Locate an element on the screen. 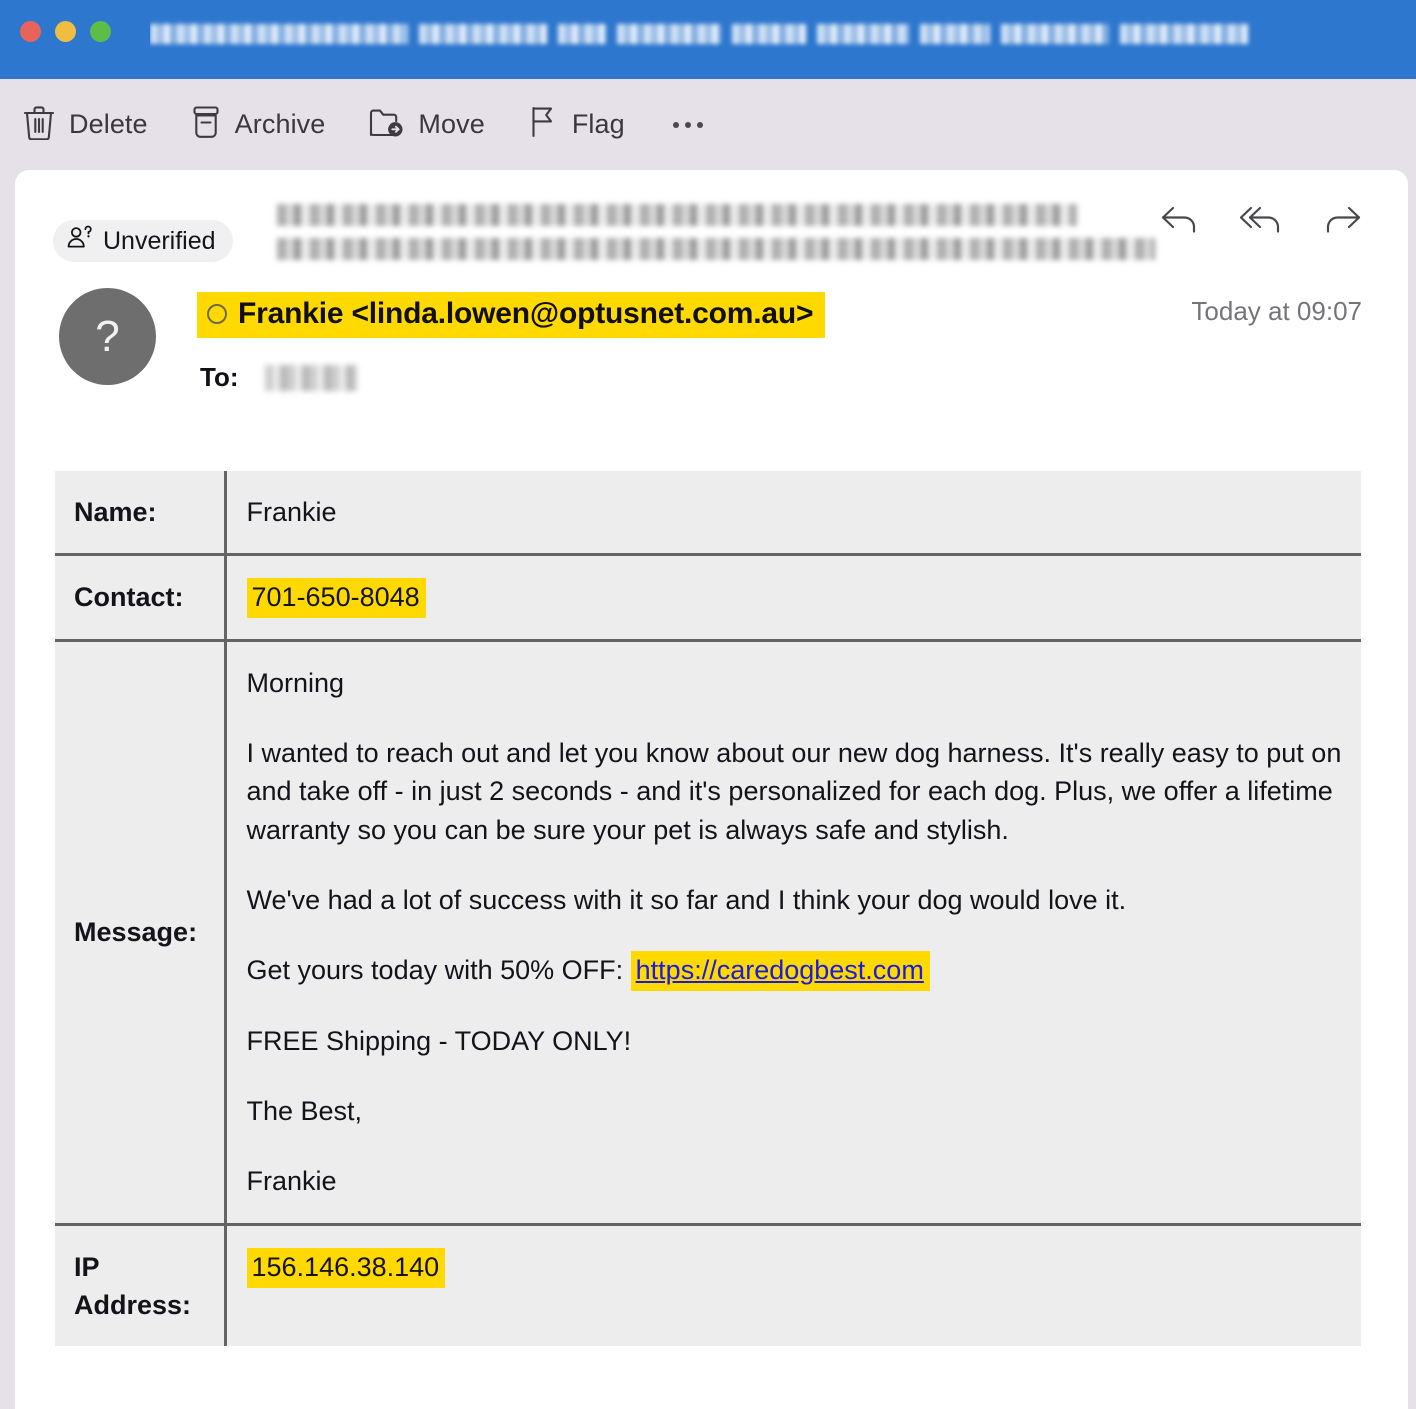  table-row: Name: Frankie is located at coordinates (708, 514).